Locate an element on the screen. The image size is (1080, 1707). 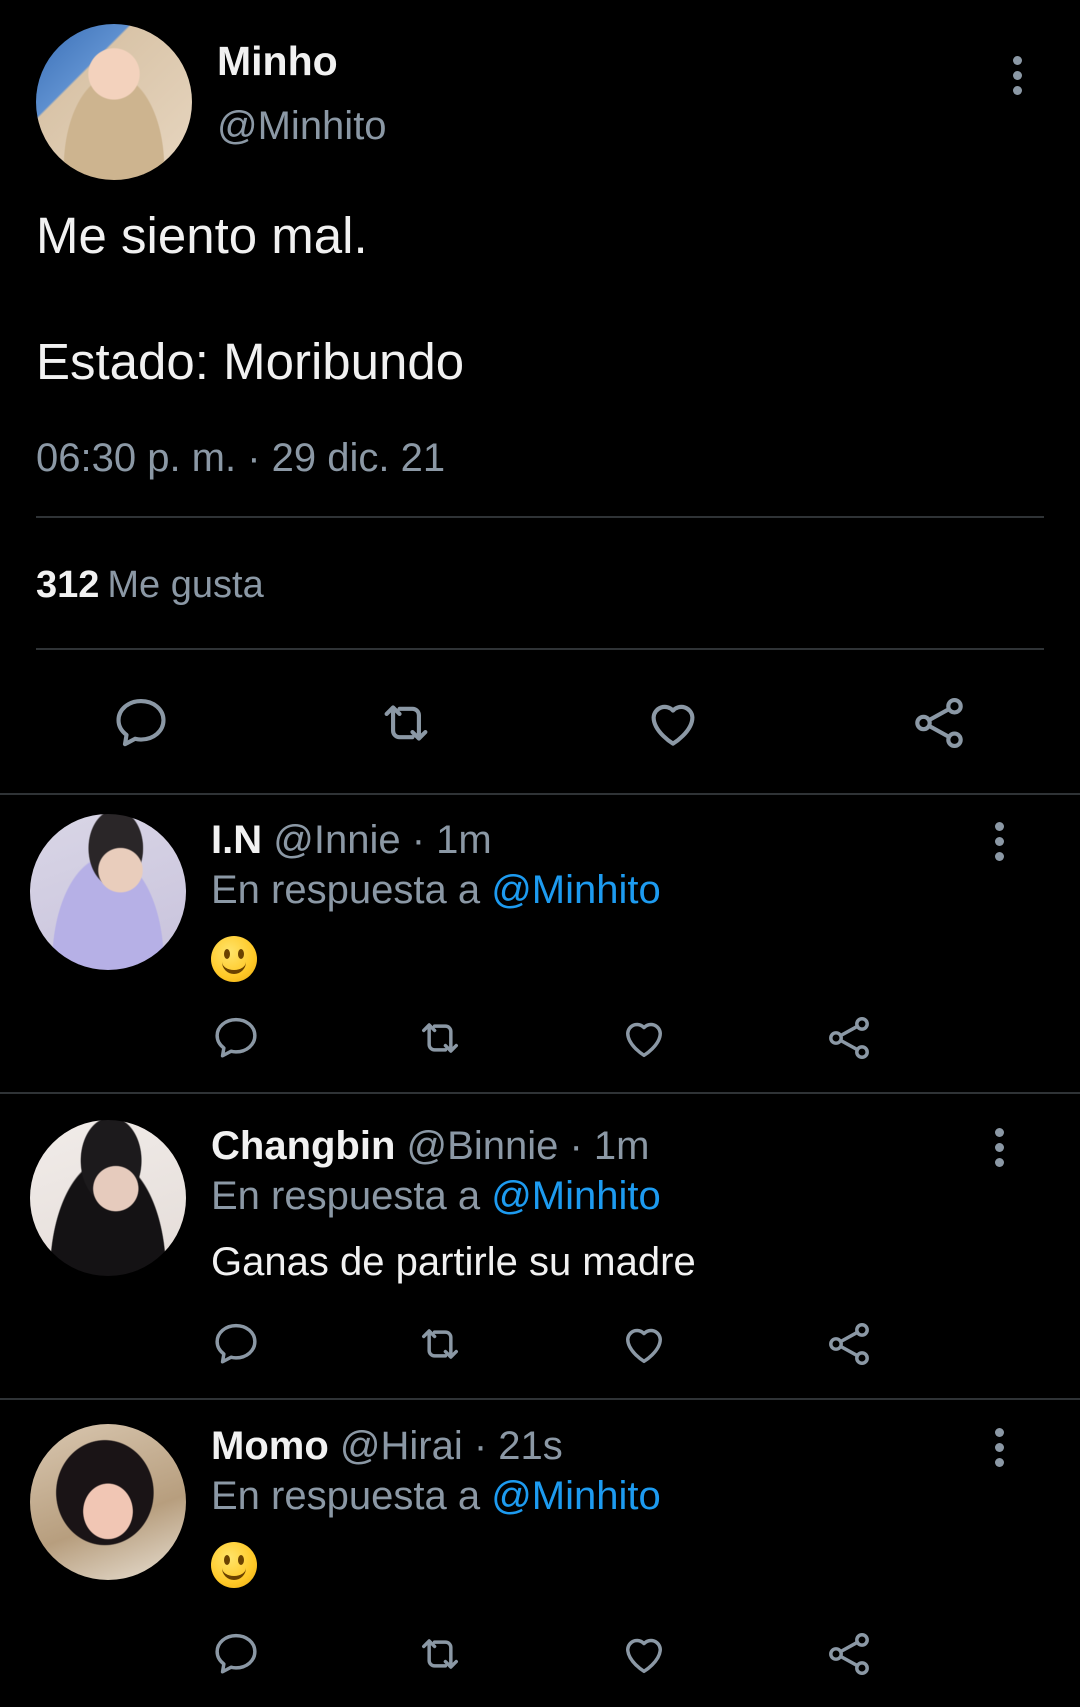
reply-text: Ganas de partirle su madre is located at coordinates (453, 1262).